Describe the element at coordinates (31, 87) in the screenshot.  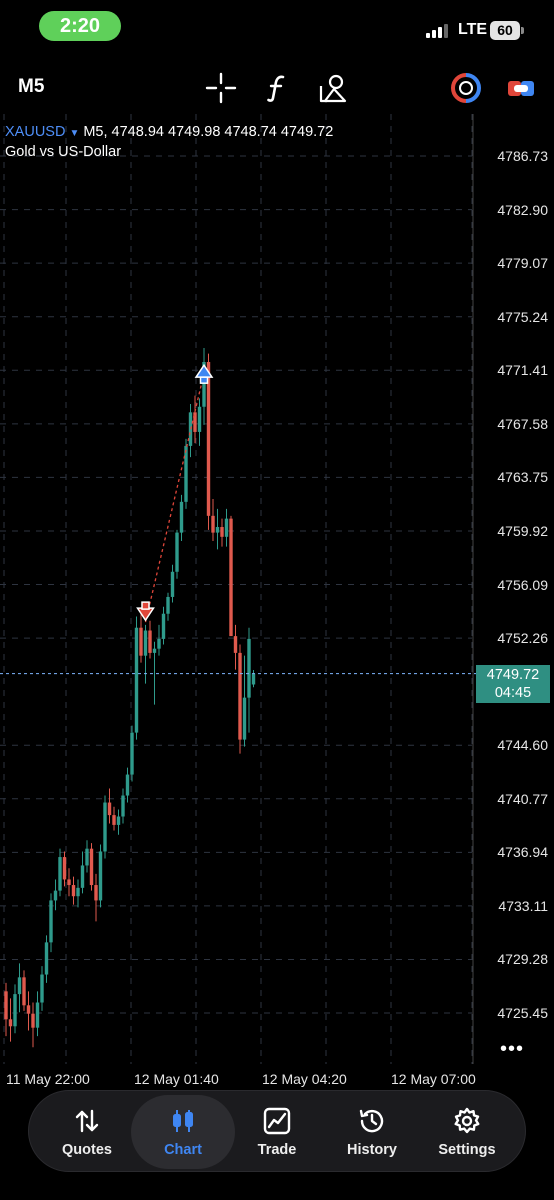
I see `timeframe-button: M5` at that location.